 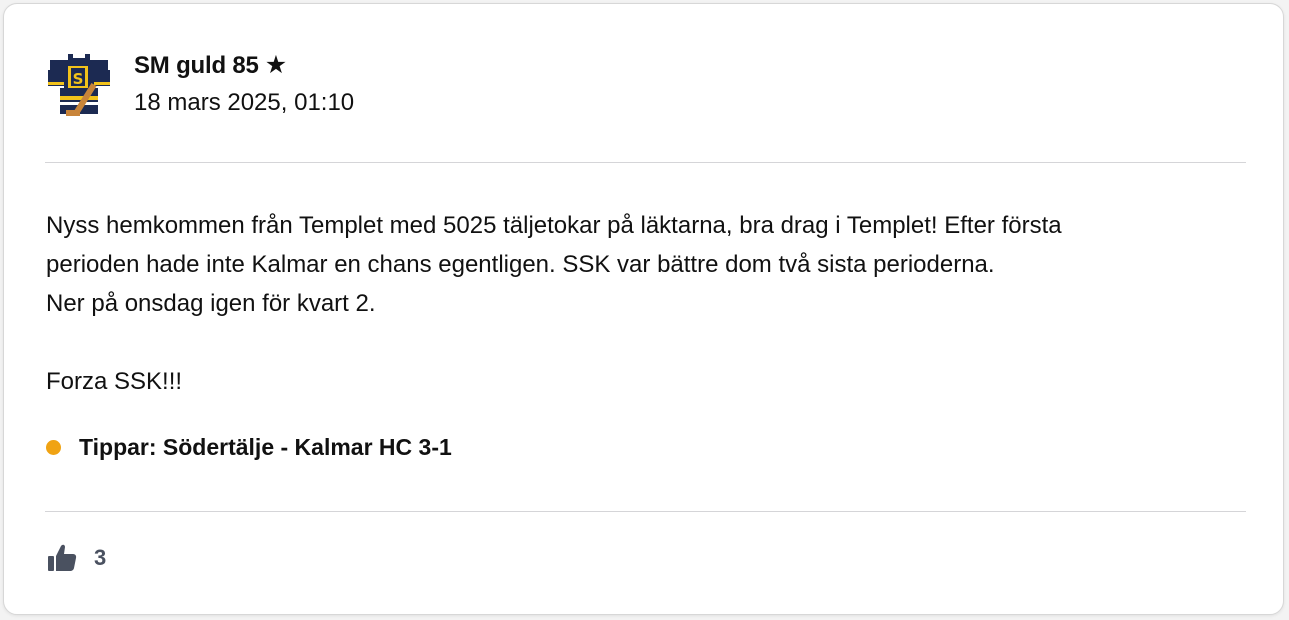 I want to click on post-body-line: Forza SSK!!!, so click(x=114, y=381).